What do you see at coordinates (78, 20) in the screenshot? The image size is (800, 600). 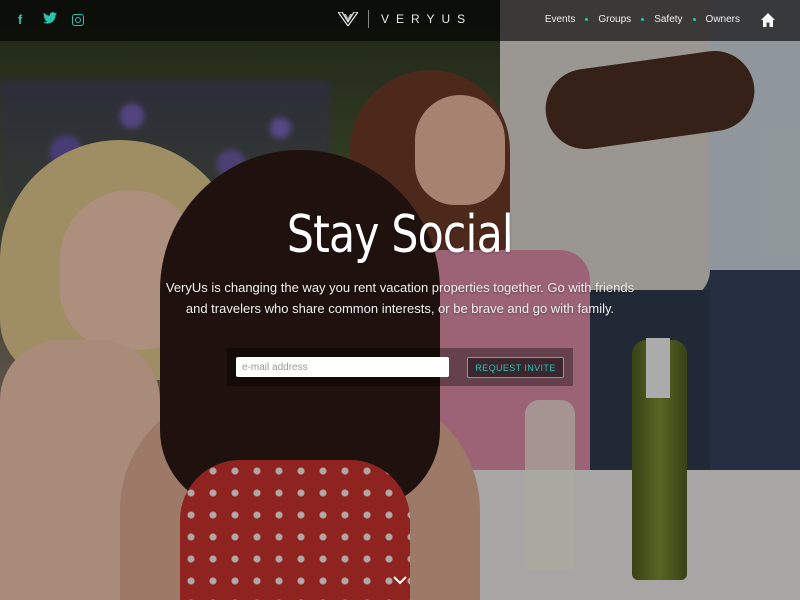 I see `instagram-icon` at bounding box center [78, 20].